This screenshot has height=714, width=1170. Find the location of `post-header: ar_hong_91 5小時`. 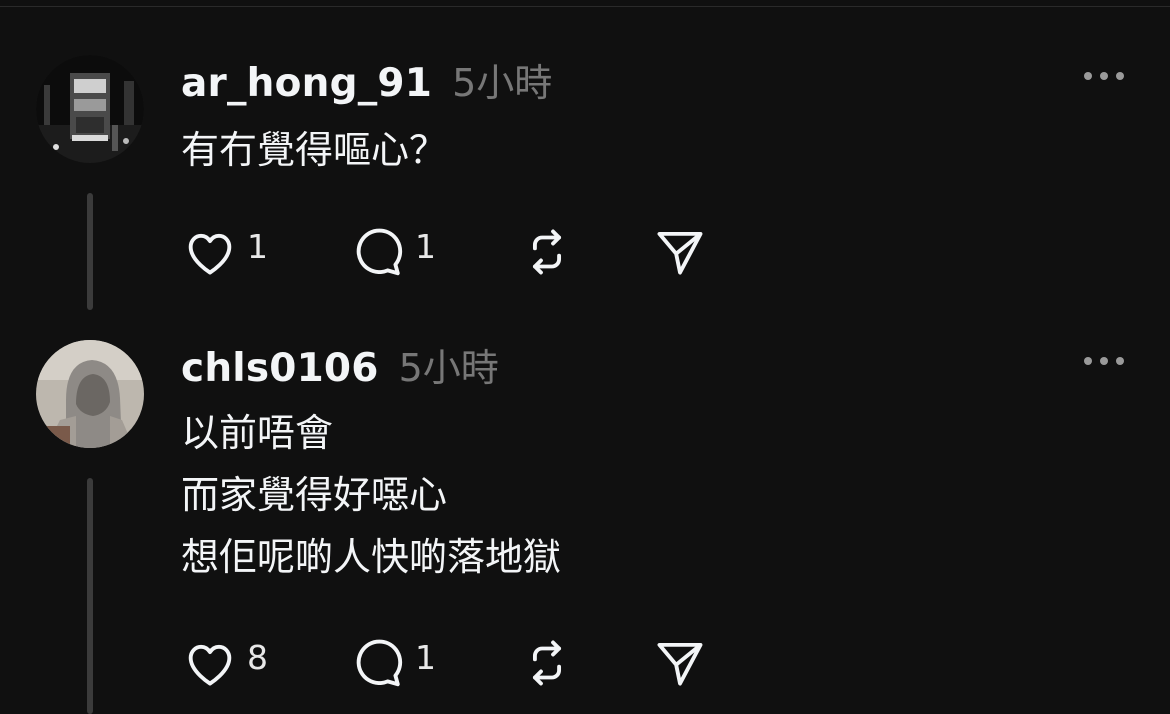

post-header: ar_hong_91 5小時 is located at coordinates (366, 79).